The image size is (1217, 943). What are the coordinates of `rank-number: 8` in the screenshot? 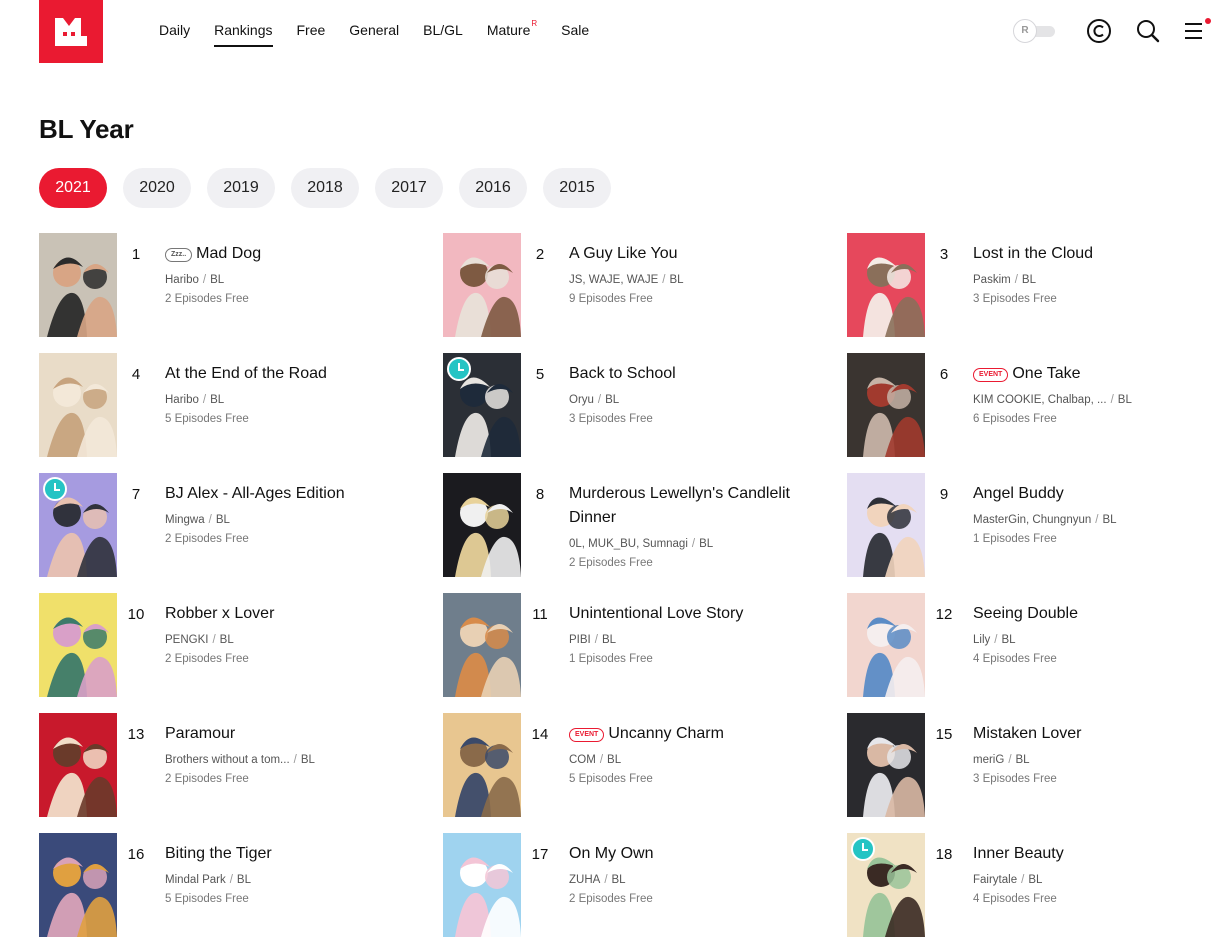 It's located at (540, 494).